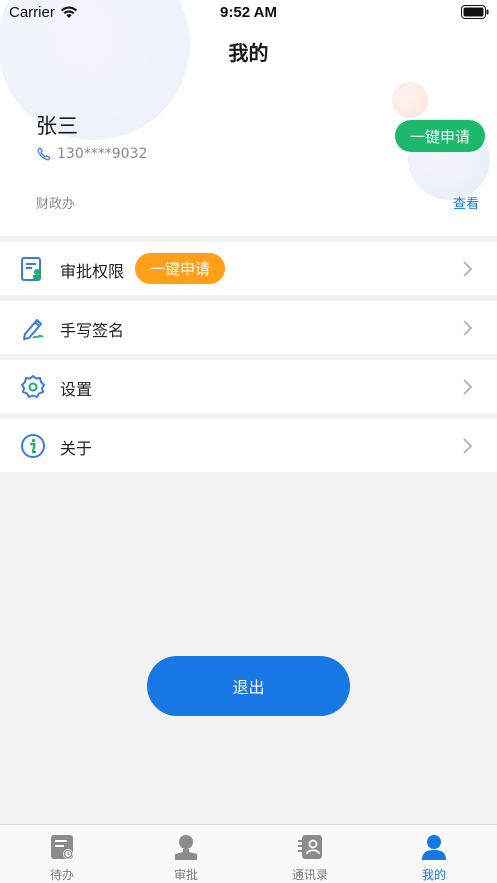 This screenshot has width=497, height=883. What do you see at coordinates (102, 154) in the screenshot?
I see `phone-number: 130****9032` at bounding box center [102, 154].